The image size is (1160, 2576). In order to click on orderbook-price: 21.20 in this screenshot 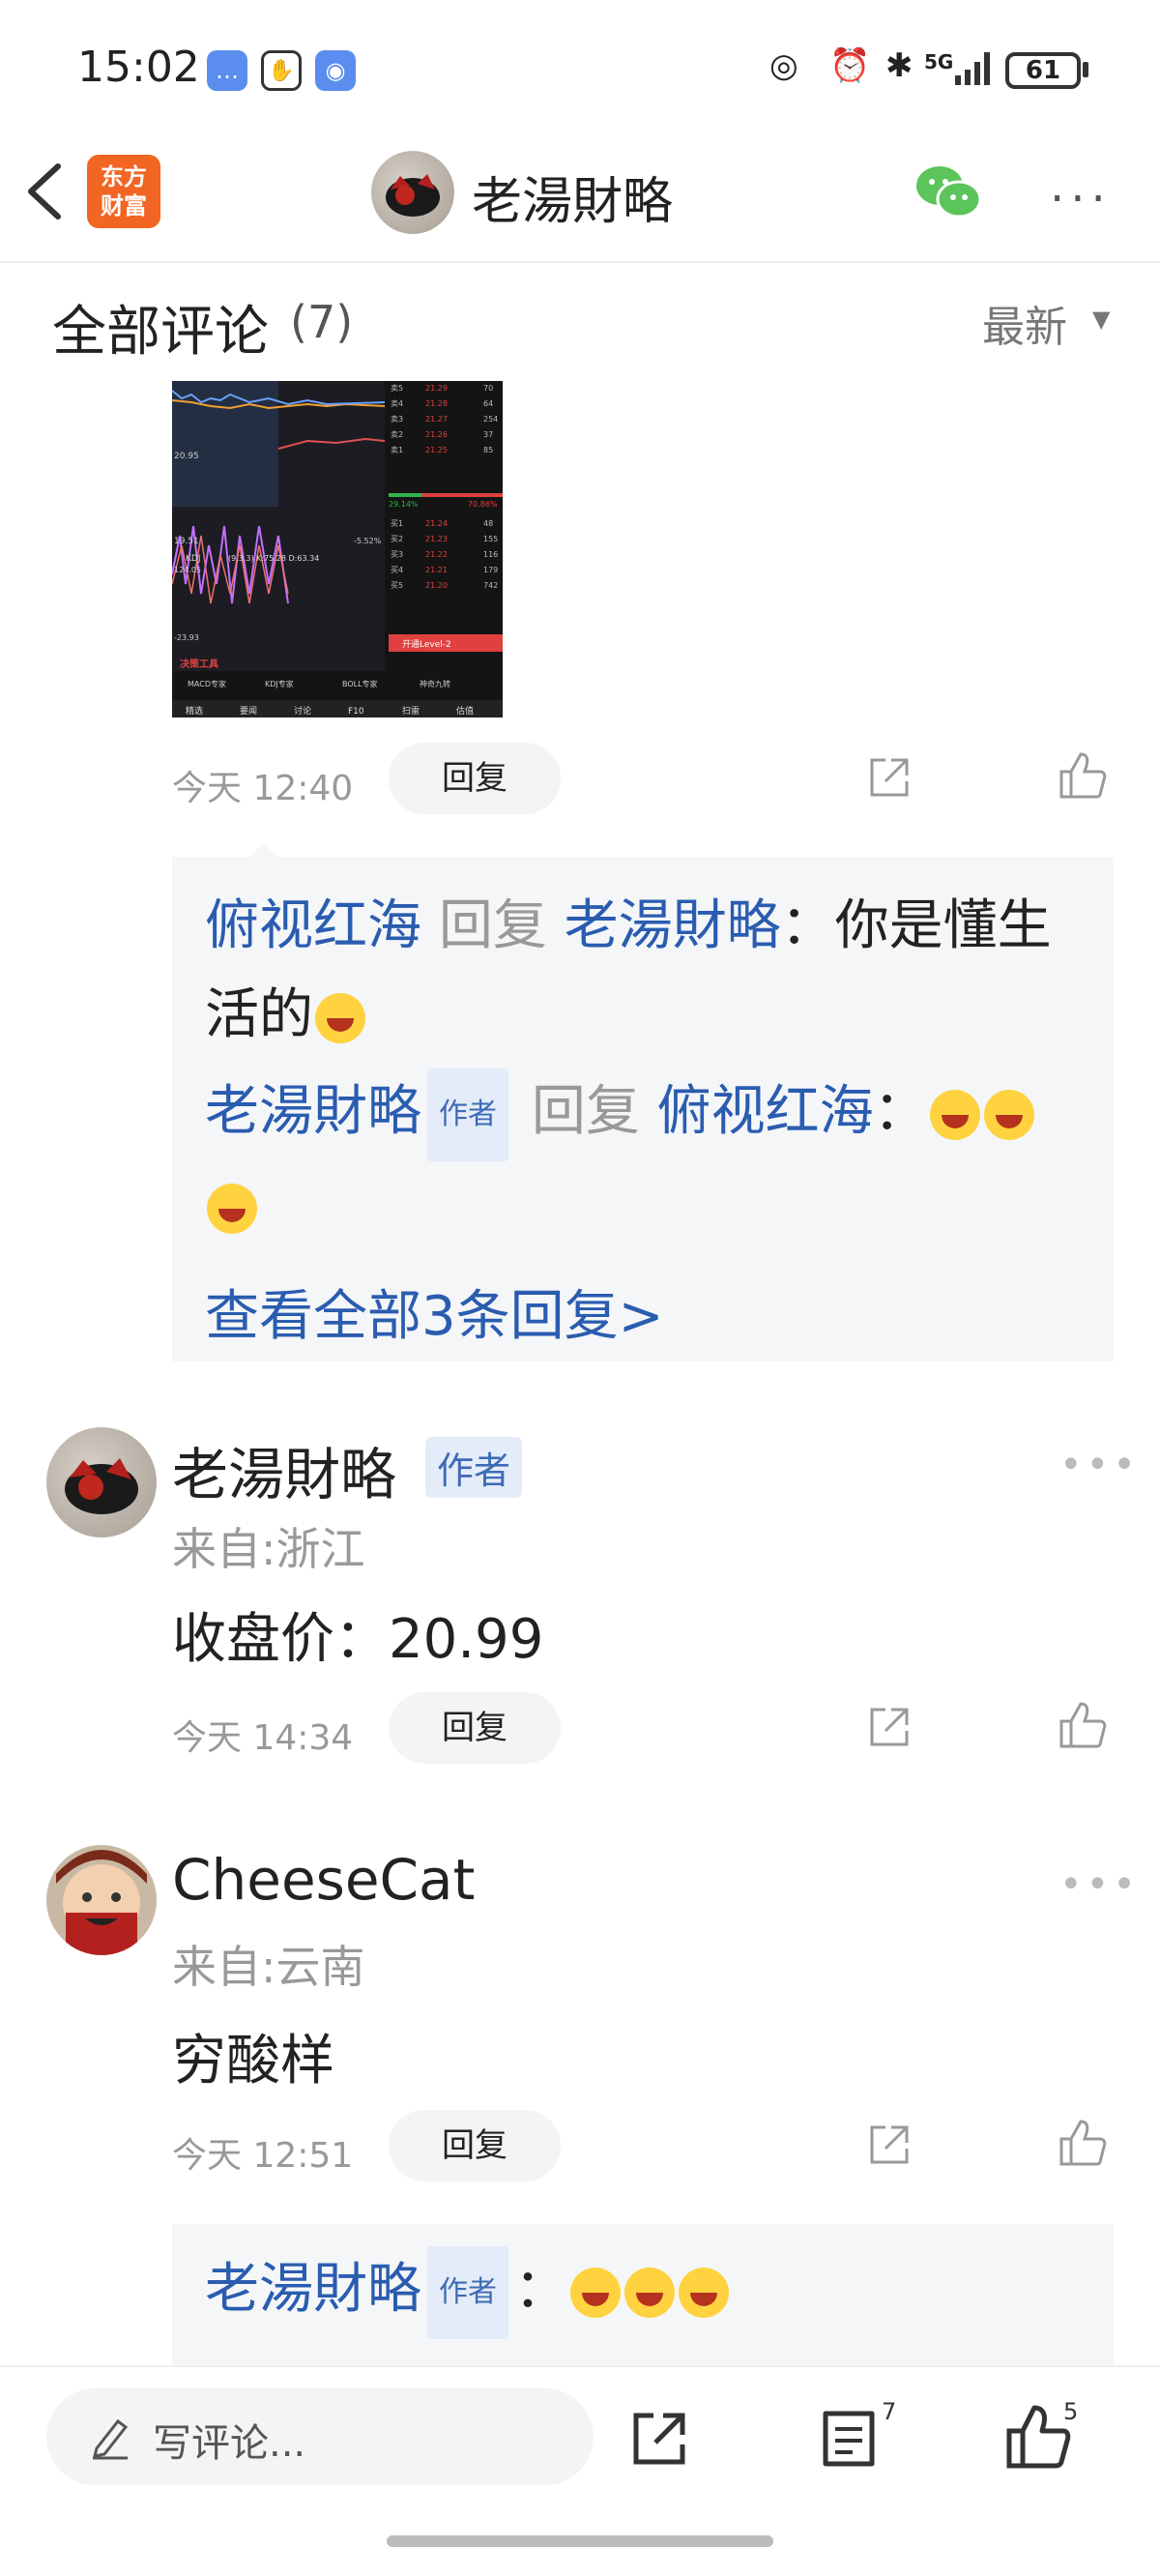, I will do `click(436, 585)`.